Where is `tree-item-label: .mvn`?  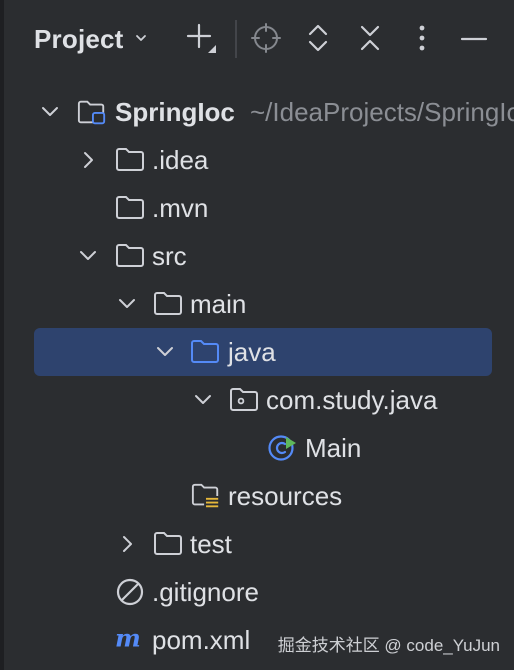
tree-item-label: .mvn is located at coordinates (180, 208).